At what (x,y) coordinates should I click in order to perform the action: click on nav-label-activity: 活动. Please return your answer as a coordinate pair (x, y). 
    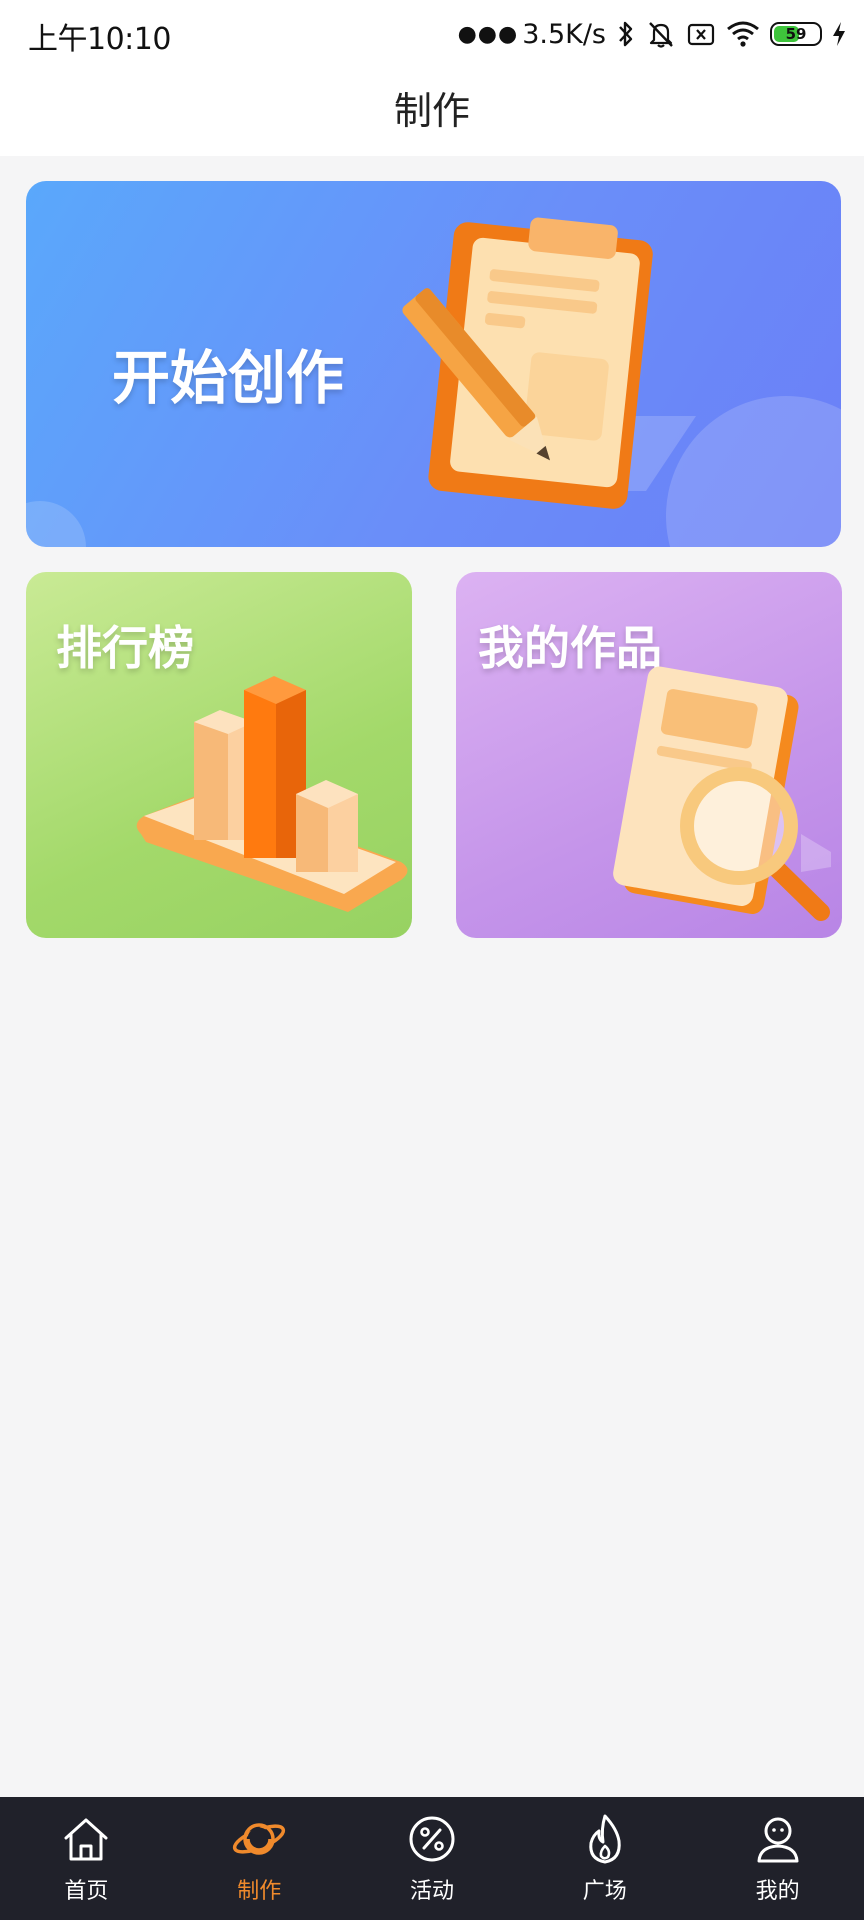
    Looking at the image, I should click on (431, 1891).